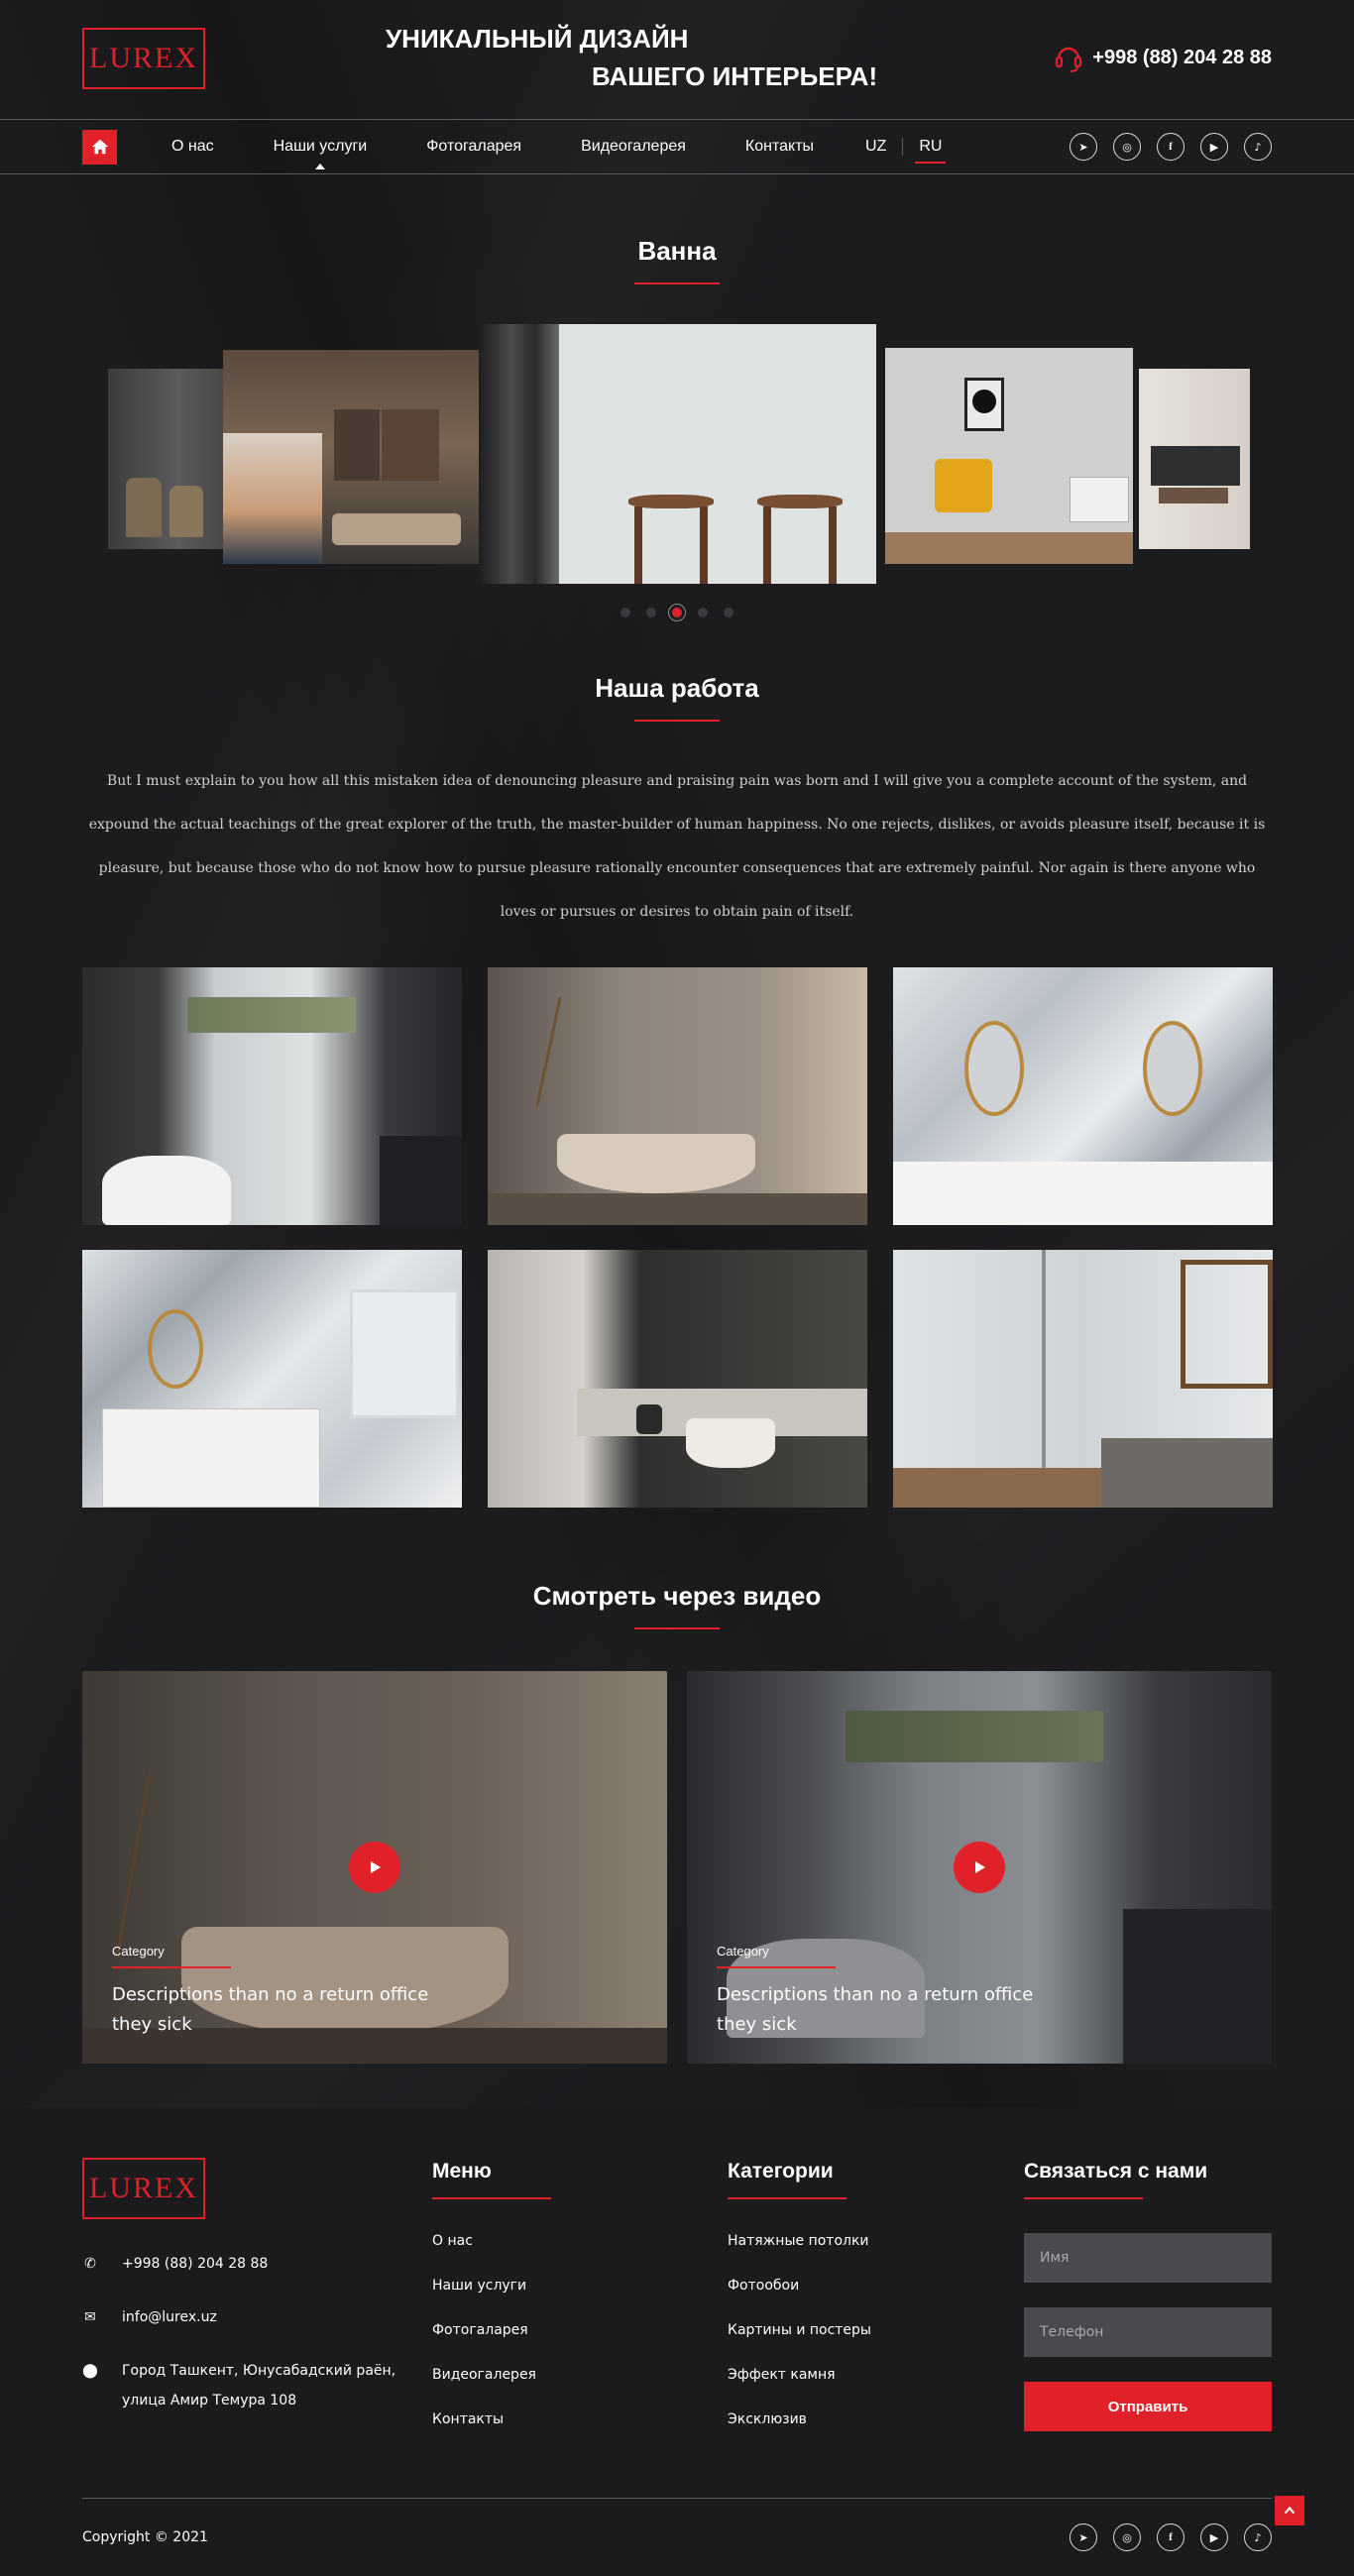 The height and width of the screenshot is (2576, 1354). I want to click on chevron-up-icon, so click(1290, 2510).